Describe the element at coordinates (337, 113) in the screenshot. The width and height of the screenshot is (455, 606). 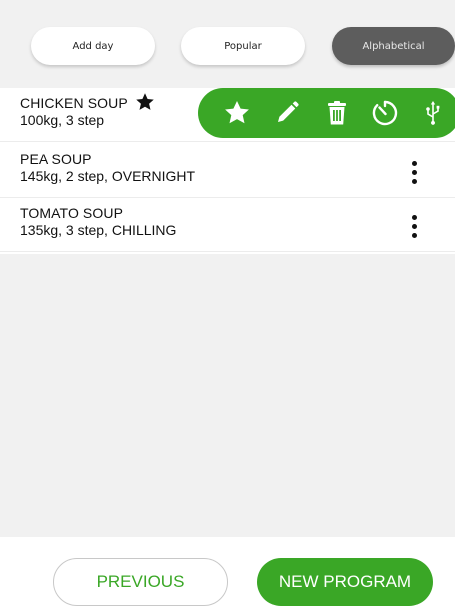
I see `trash-icon` at that location.